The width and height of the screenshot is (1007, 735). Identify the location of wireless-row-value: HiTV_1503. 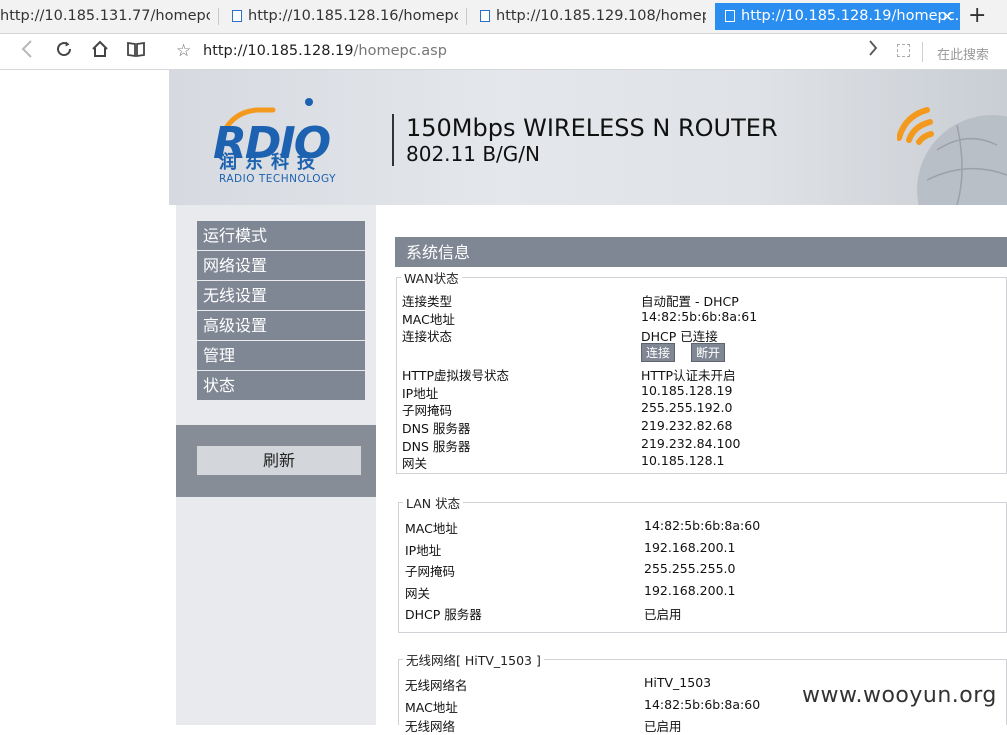
(678, 682).